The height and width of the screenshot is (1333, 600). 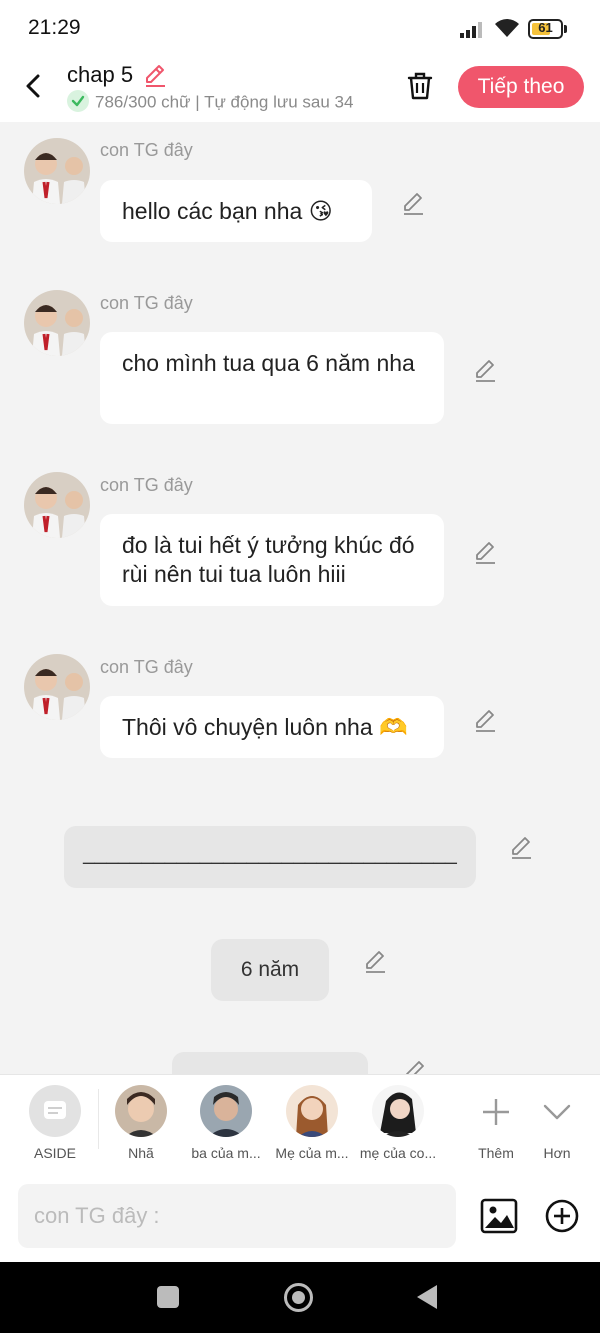 I want to click on wifi-icon, so click(x=507, y=28).